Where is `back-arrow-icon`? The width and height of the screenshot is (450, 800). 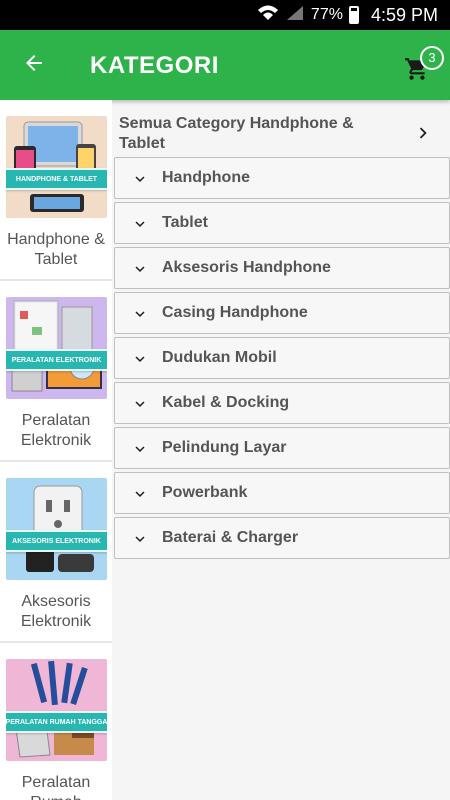
back-arrow-icon is located at coordinates (34, 66).